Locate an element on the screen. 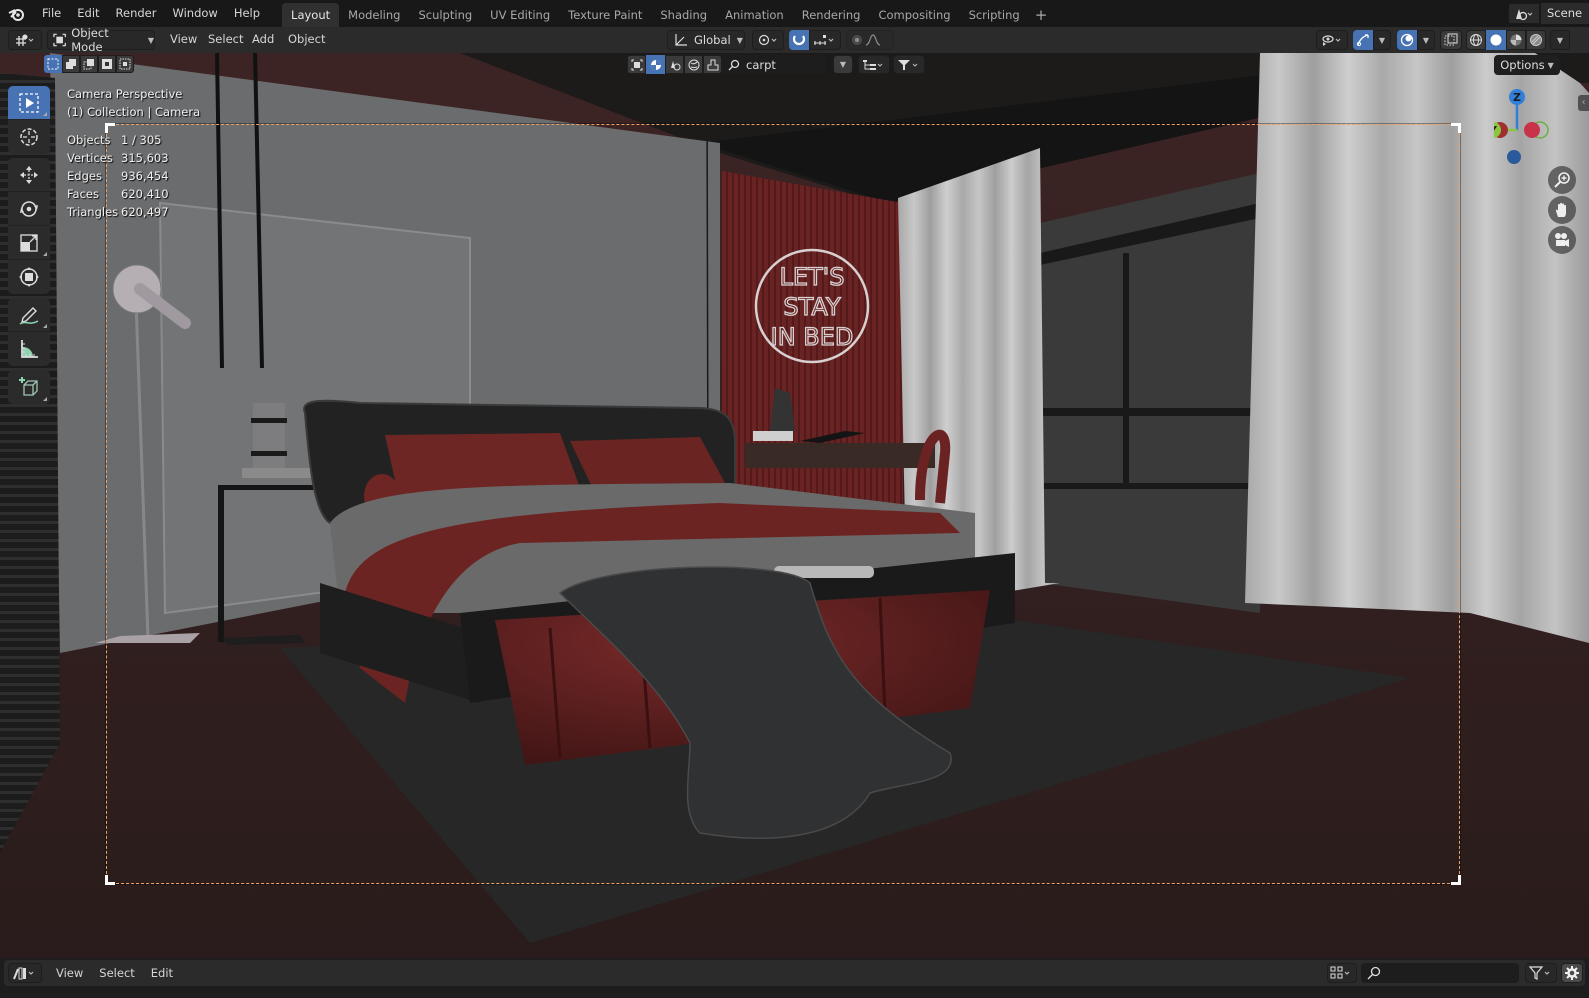  filter-texture-button is located at coordinates (674, 64).